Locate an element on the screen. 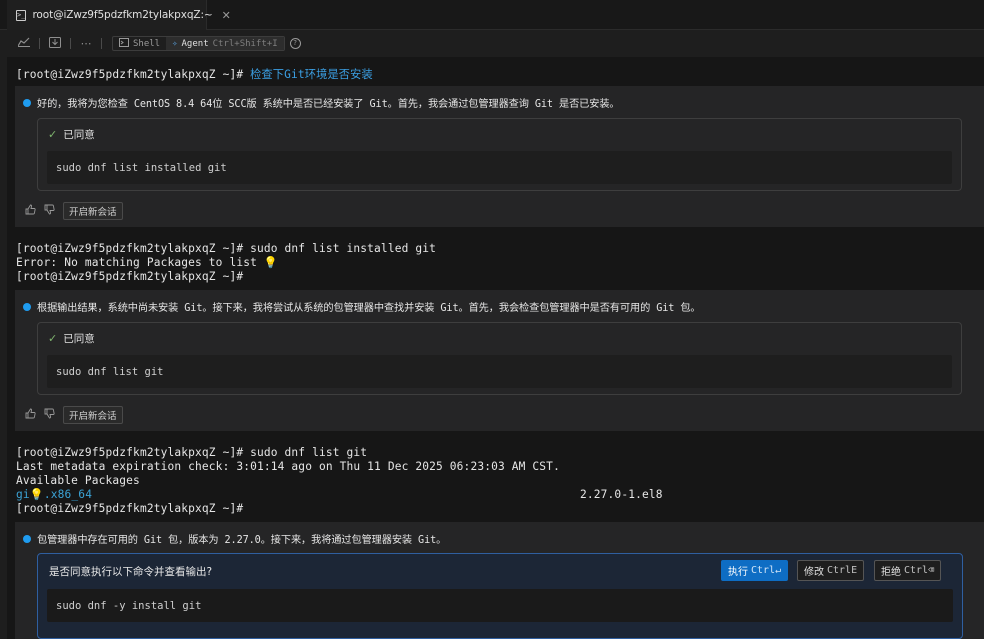 The image size is (984, 639). prompt: [root@iZwz9f5pdzfkm2tylakpxqZ ~]# is located at coordinates (133, 74).